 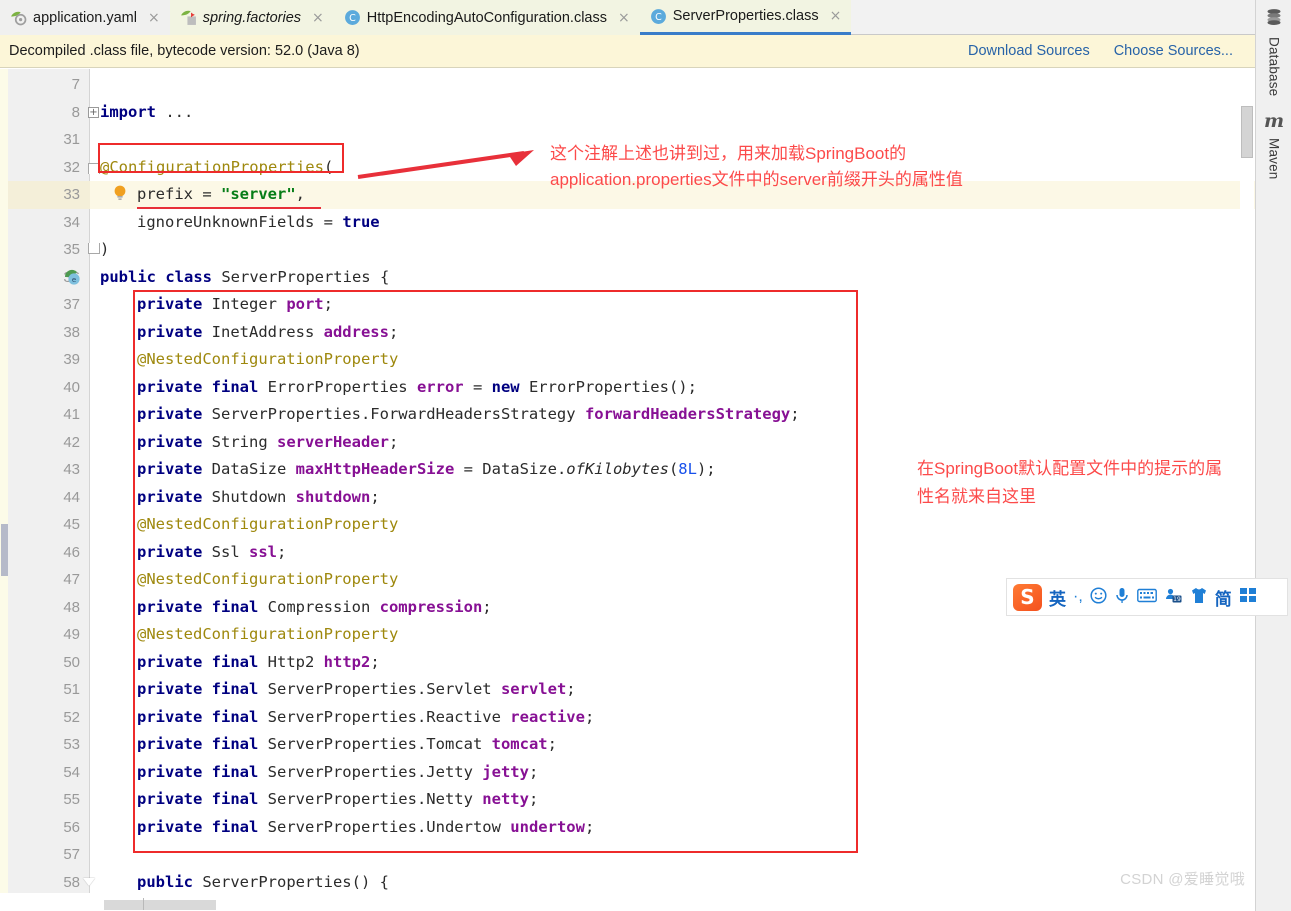 I want to click on tab-label: application.yaml, so click(x=85, y=17).